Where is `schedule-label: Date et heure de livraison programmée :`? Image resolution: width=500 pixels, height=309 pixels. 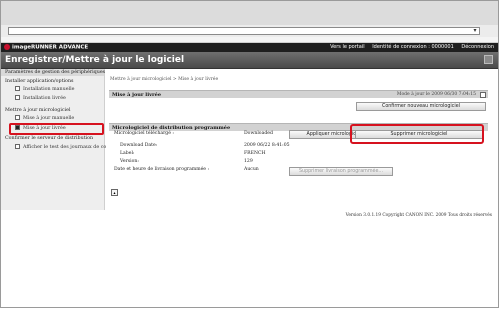
schedule-label: Date et heure de livraison programmée : is located at coordinates (162, 169).